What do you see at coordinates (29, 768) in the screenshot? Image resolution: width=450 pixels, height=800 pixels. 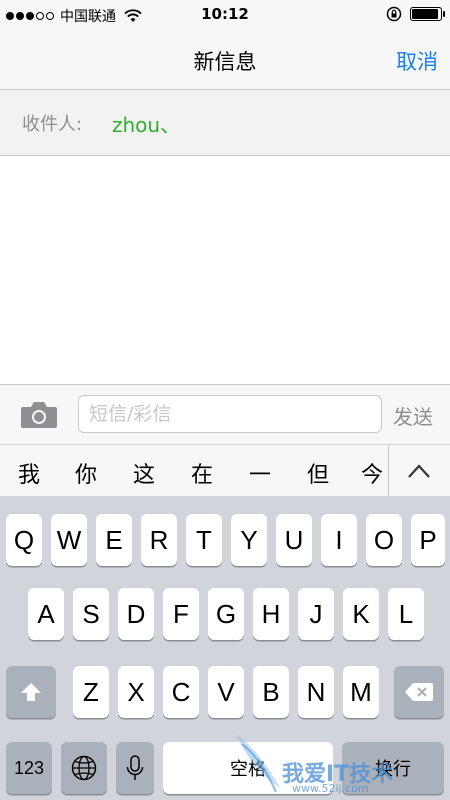 I see `numbers-key: 123` at bounding box center [29, 768].